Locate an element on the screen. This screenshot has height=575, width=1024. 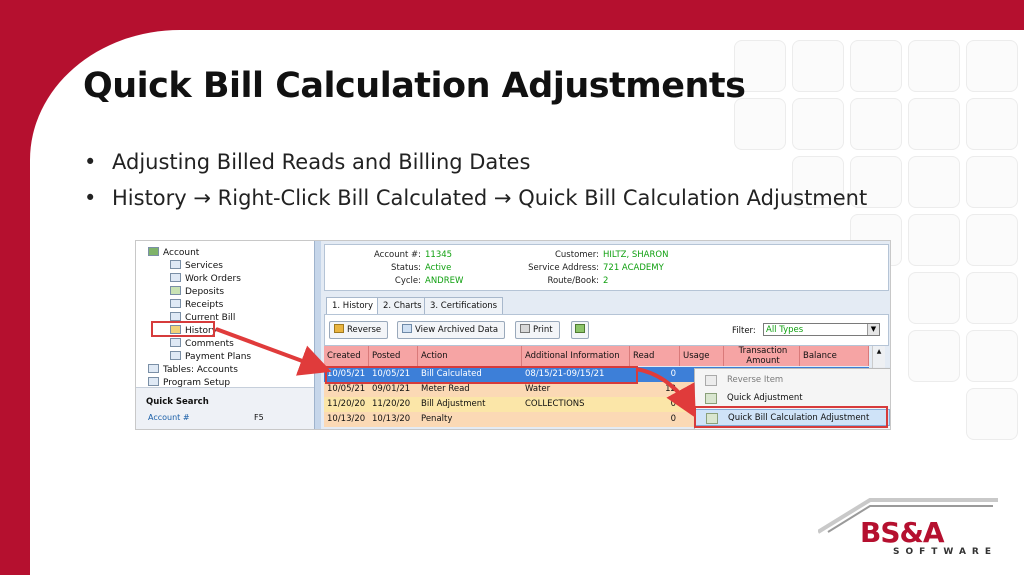
callout-arrows is located at coordinates (455, 373).